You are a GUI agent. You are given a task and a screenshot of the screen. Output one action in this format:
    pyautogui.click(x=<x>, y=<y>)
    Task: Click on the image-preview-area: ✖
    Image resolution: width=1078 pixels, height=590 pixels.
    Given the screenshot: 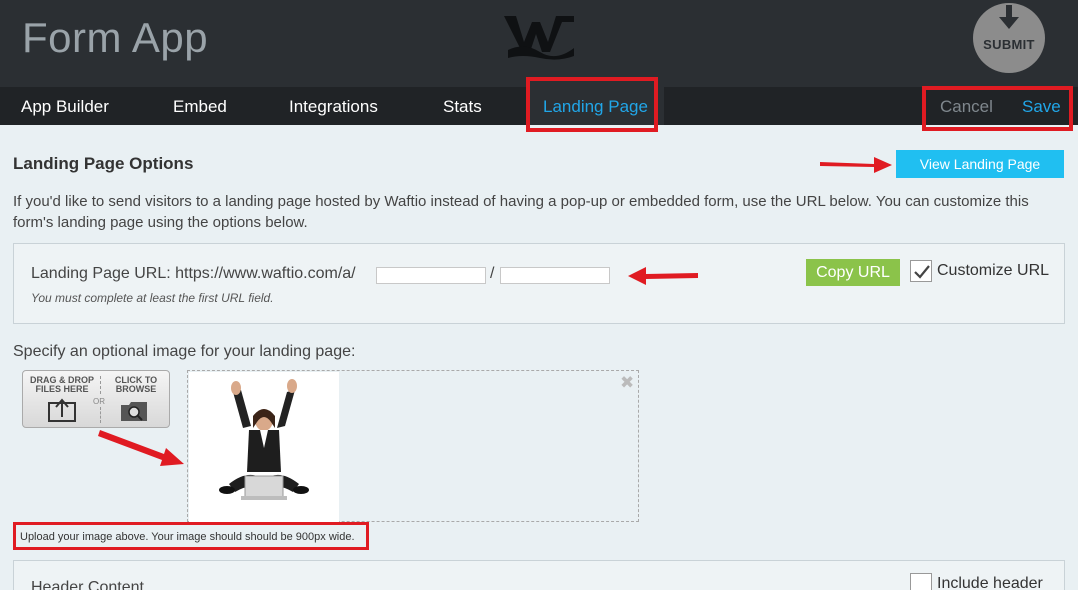 What is the action you would take?
    pyautogui.click(x=413, y=446)
    